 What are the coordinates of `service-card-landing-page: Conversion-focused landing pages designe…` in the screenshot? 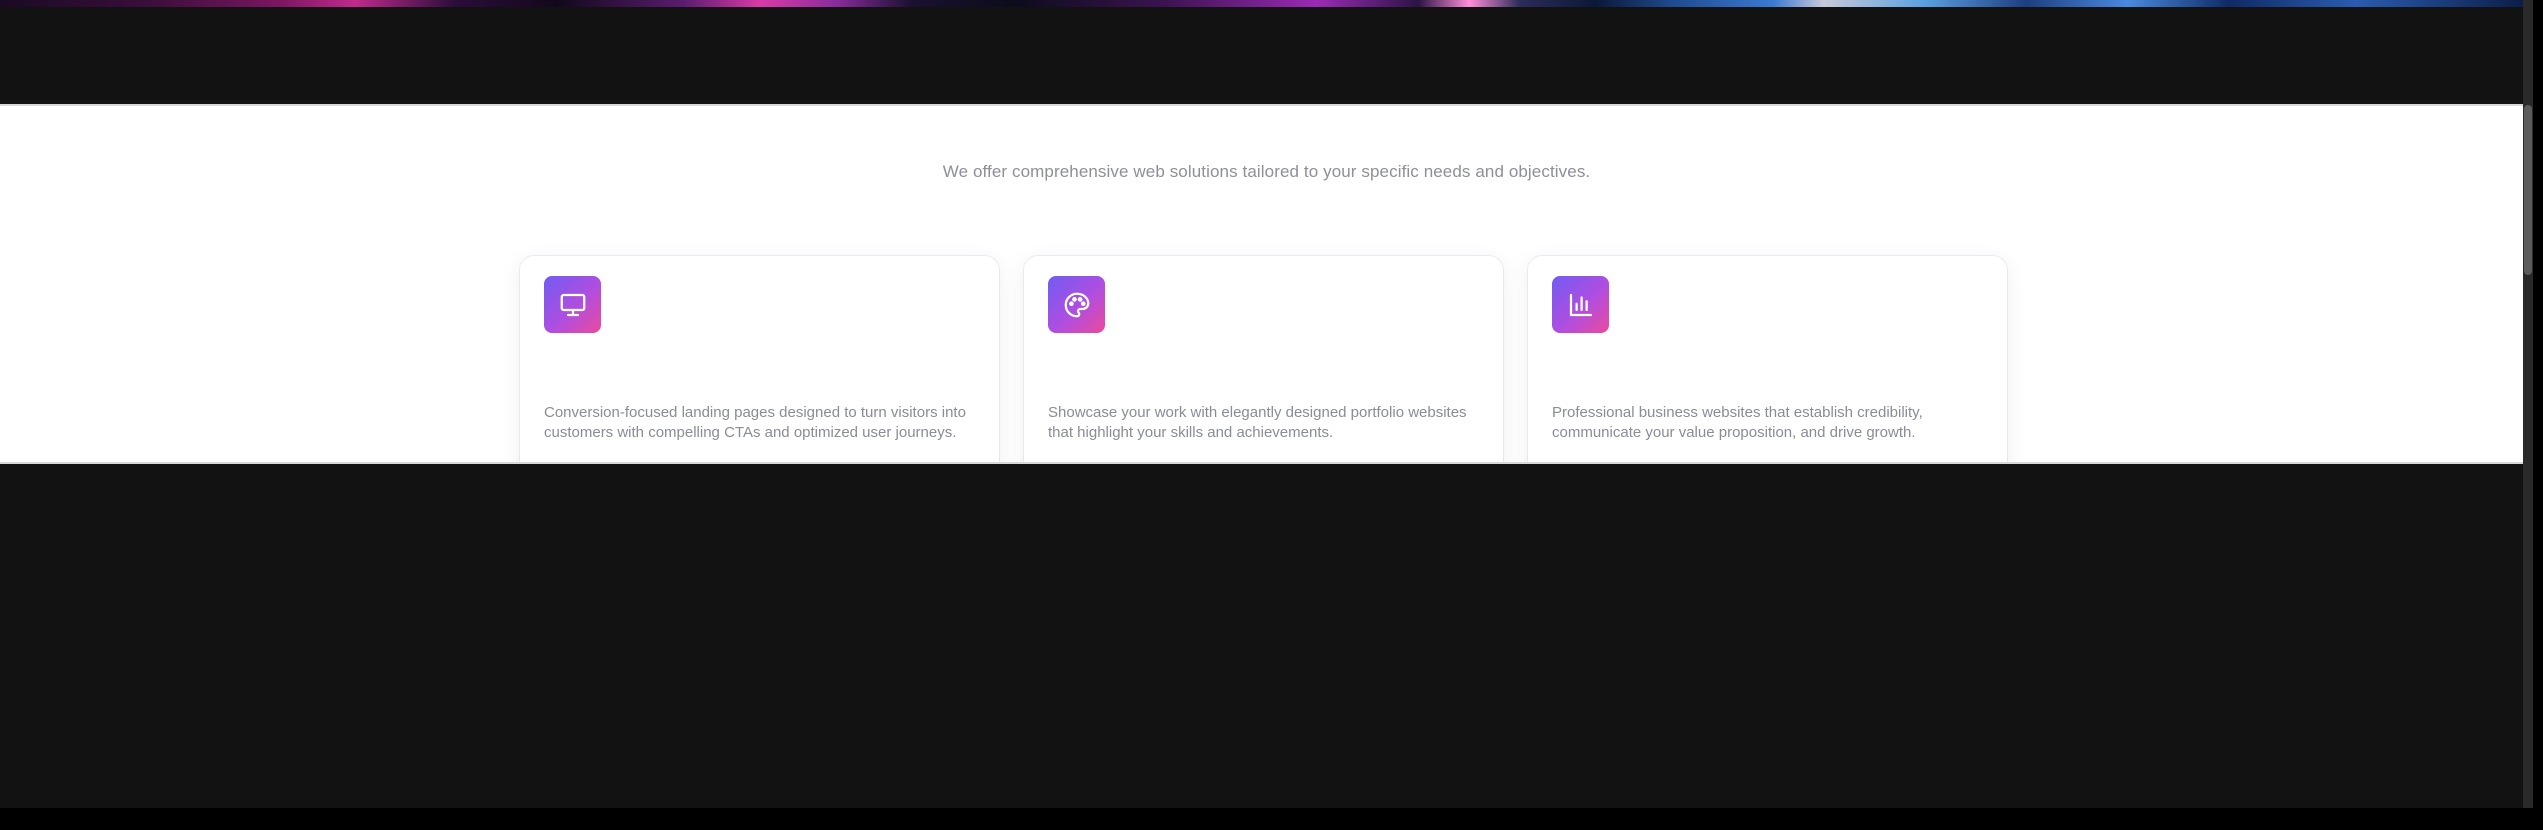 It's located at (759, 359).